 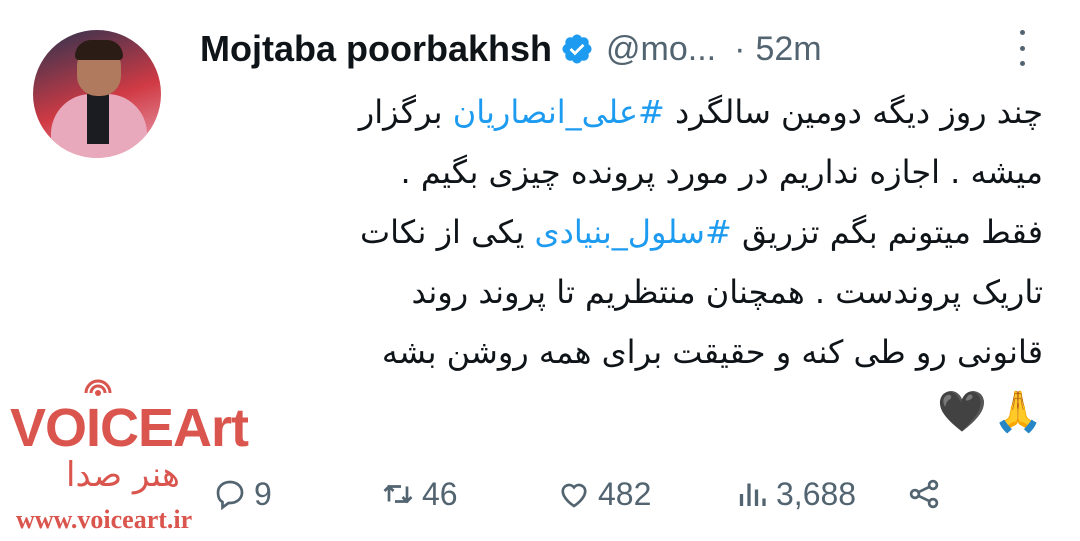 I want to click on praying-hands-emoji: 🙏, so click(x=1018, y=412).